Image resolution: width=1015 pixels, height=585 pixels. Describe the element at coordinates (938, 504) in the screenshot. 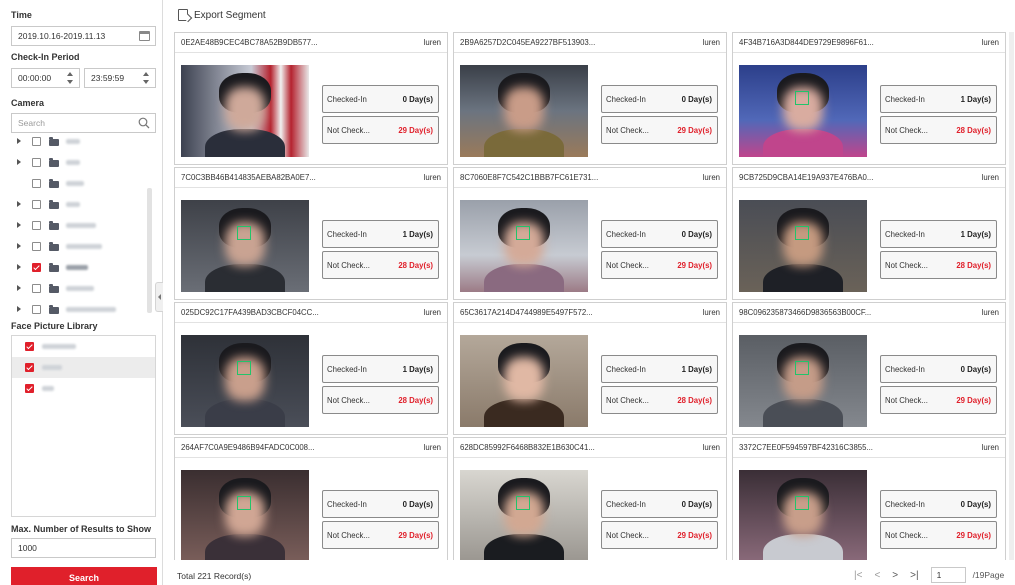

I see `checked-in-stat: Checked-In 0 Day(s)` at that location.